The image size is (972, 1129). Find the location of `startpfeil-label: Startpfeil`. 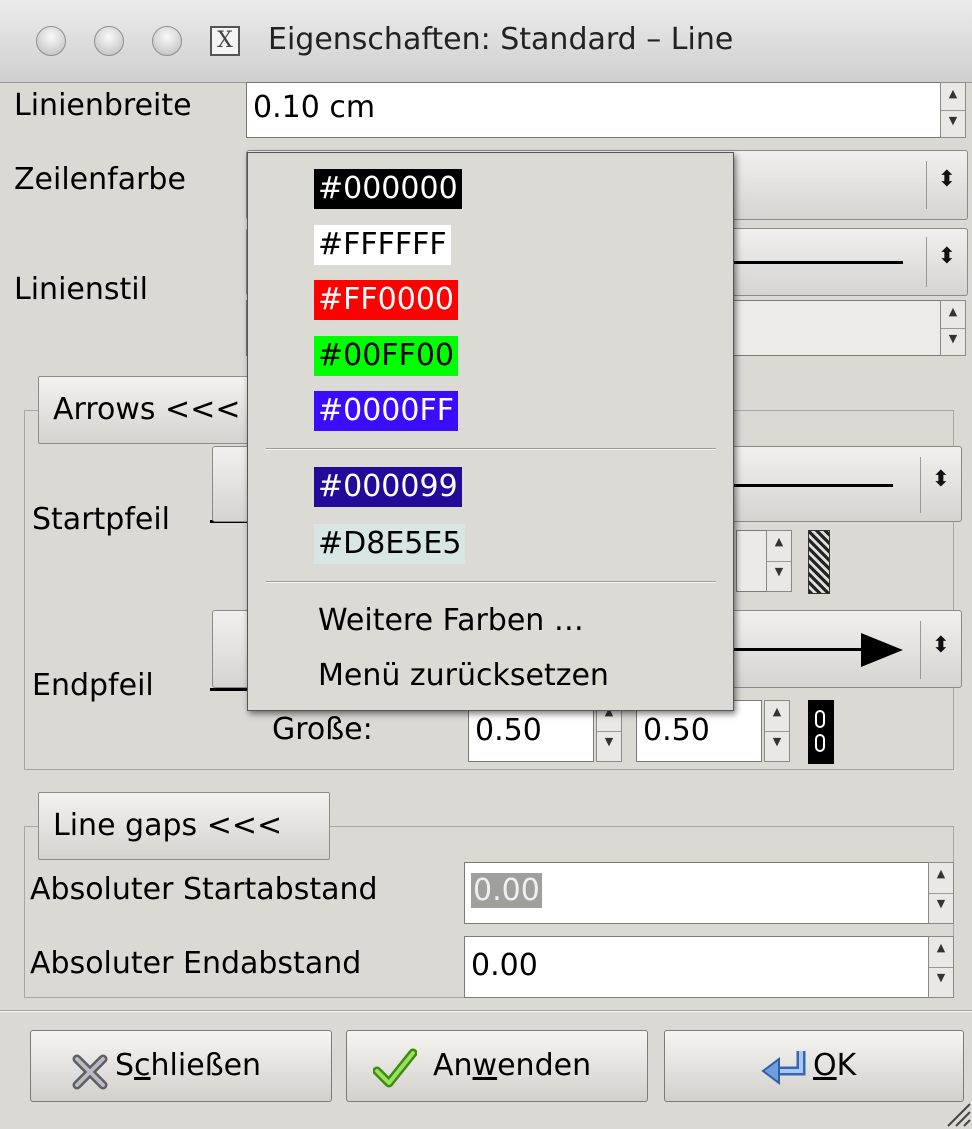

startpfeil-label: Startpfeil is located at coordinates (101, 519).